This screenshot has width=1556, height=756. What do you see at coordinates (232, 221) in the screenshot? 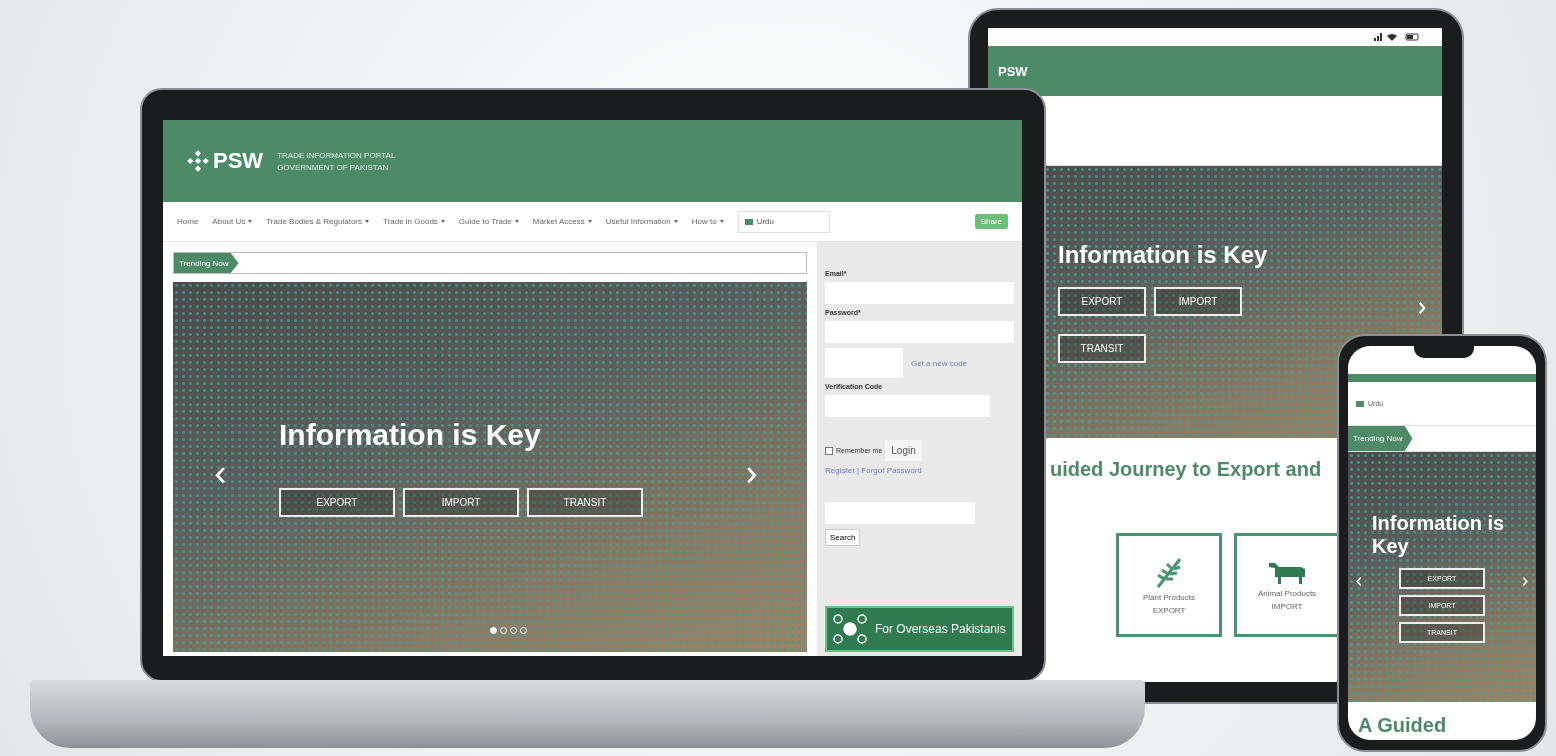
I see `nav-link: About Us` at bounding box center [232, 221].